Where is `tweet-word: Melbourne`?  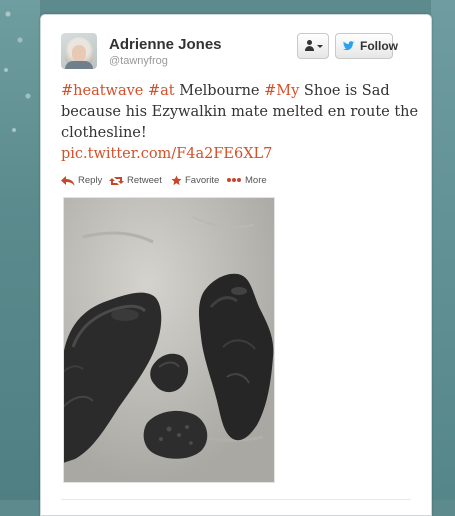
tweet-word: Melbourne is located at coordinates (219, 91).